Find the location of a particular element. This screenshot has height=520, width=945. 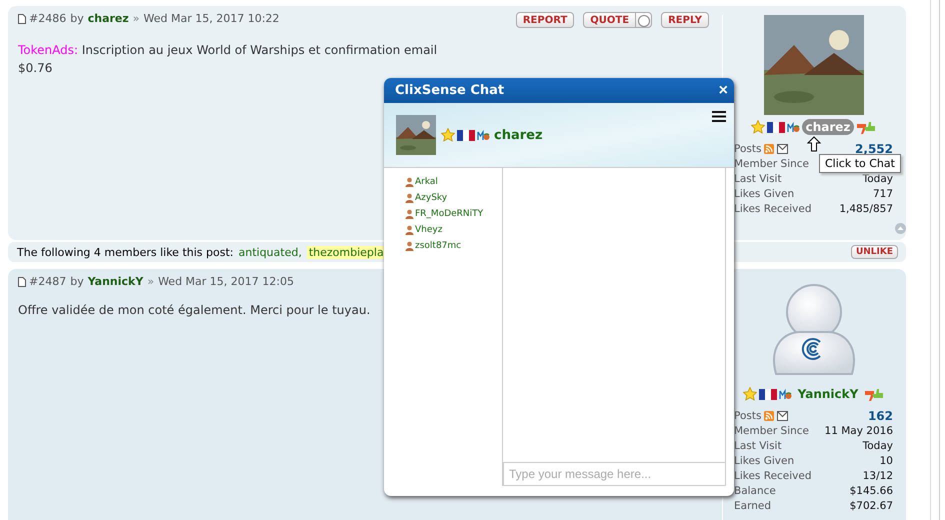

online-user: Arkal is located at coordinates (426, 182).